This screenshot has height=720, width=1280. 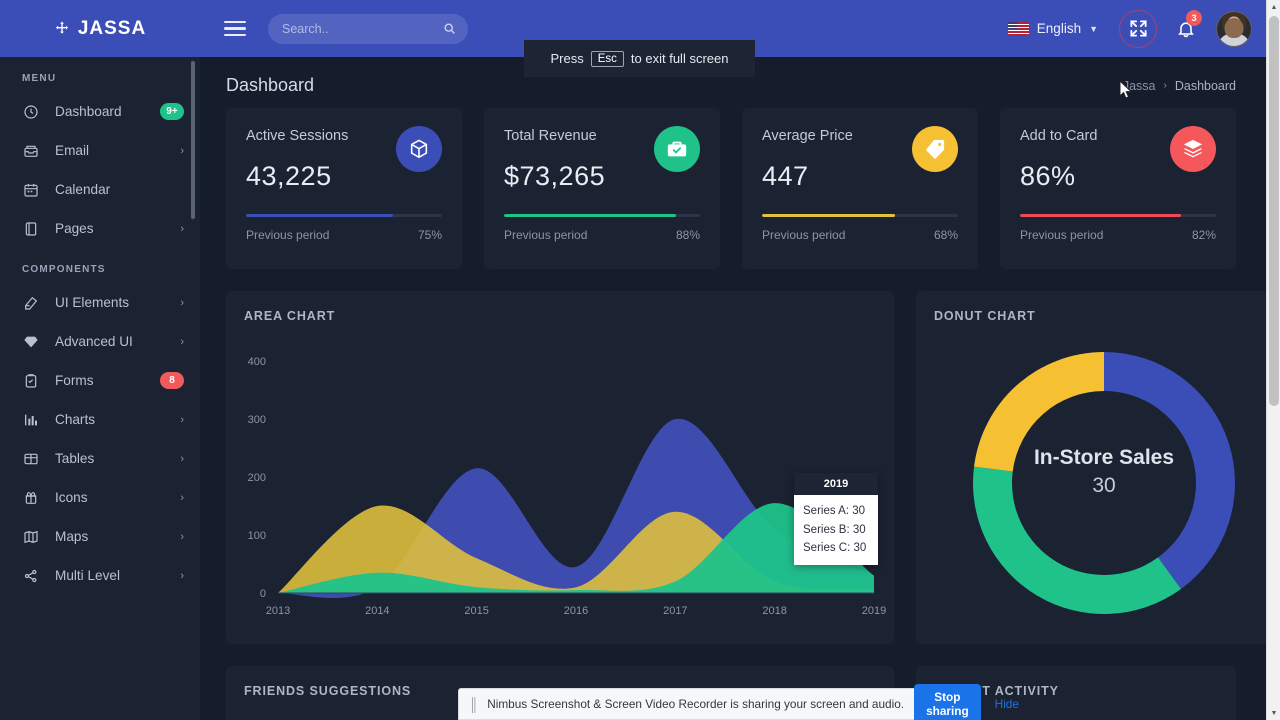 I want to click on svg-text: 2015, so click(x=476, y=611).